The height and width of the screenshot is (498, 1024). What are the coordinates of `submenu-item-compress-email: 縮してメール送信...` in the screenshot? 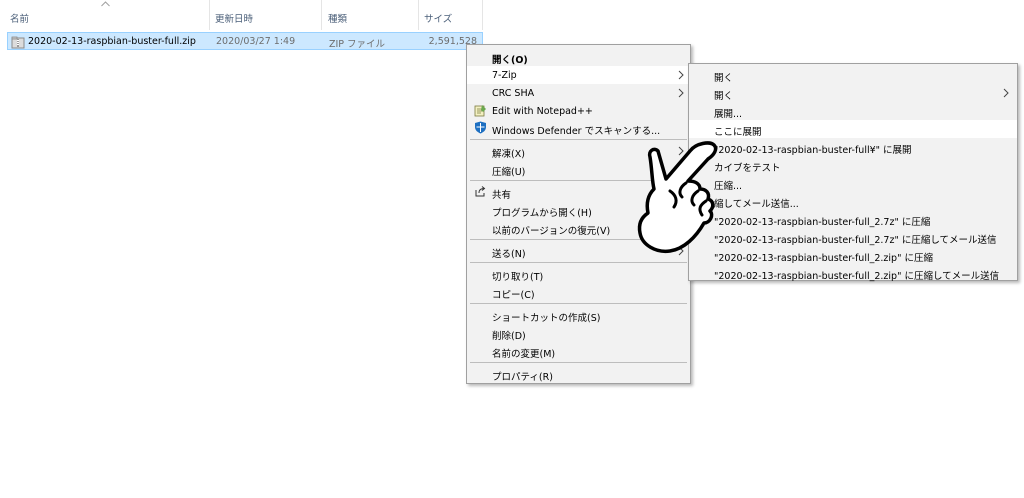 It's located at (853, 201).